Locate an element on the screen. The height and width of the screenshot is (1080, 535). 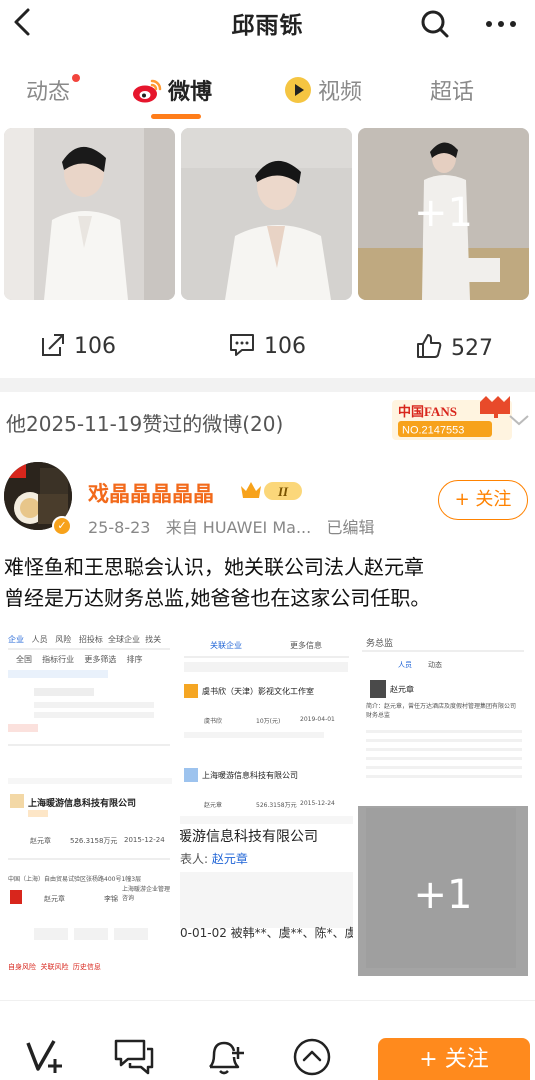
active-tab-indicator is located at coordinates (176, 116).